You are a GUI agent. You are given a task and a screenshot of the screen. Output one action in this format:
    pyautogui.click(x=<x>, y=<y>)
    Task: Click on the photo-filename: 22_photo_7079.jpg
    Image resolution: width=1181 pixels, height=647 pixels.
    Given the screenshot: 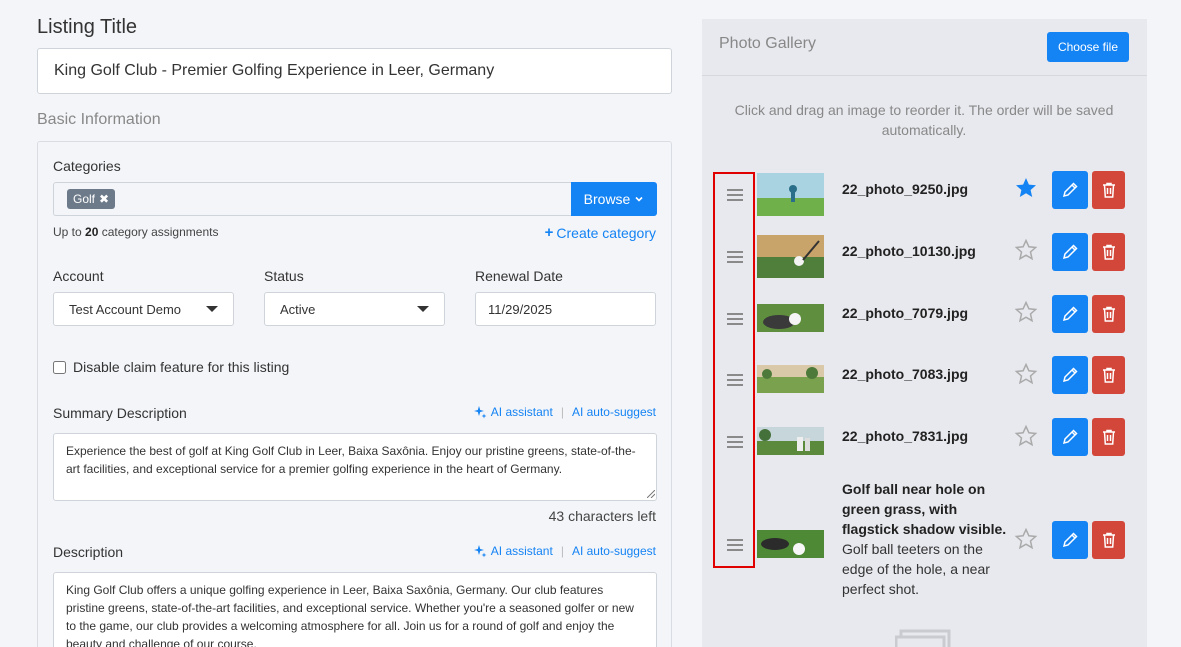 What is the action you would take?
    pyautogui.click(x=905, y=313)
    